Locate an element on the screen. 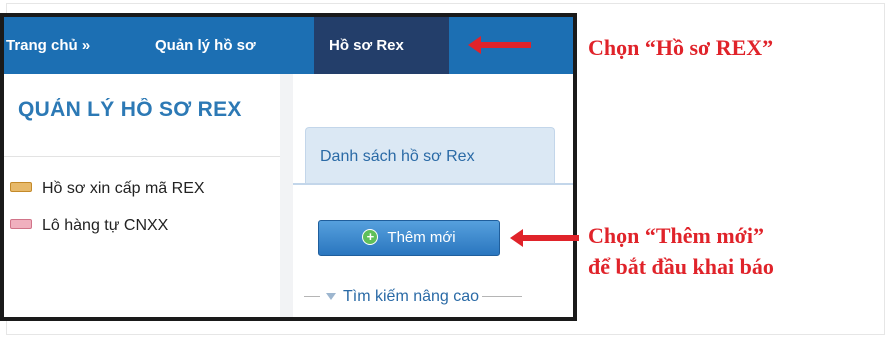 This screenshot has height=343, width=889. add-new-label: Thêm mới is located at coordinates (421, 237).